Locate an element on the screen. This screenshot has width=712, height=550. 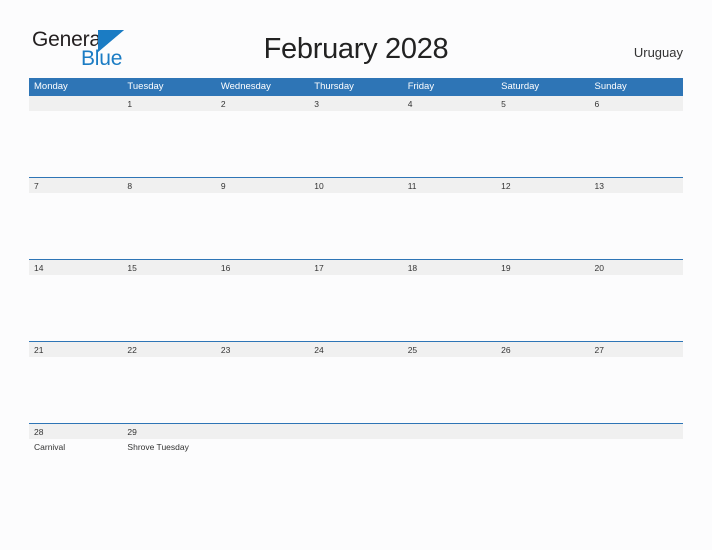
day-number: 9 is located at coordinates (262, 185).